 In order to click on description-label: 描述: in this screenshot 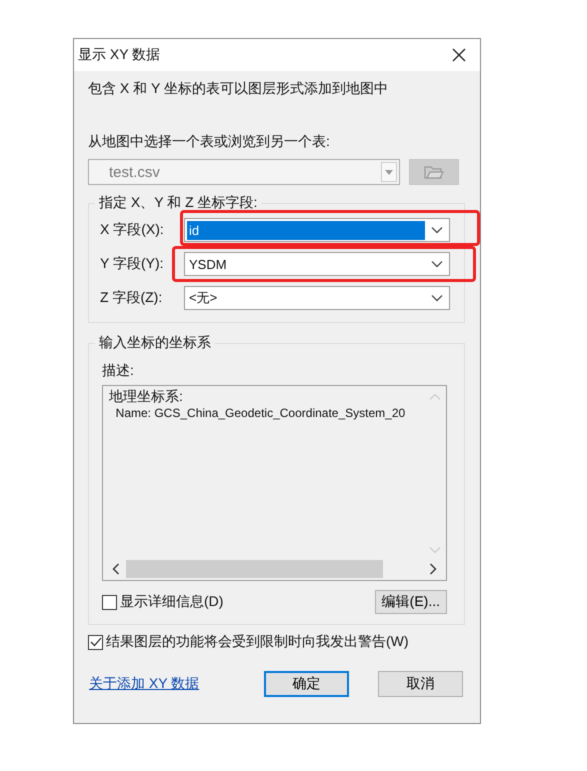, I will do `click(118, 371)`.